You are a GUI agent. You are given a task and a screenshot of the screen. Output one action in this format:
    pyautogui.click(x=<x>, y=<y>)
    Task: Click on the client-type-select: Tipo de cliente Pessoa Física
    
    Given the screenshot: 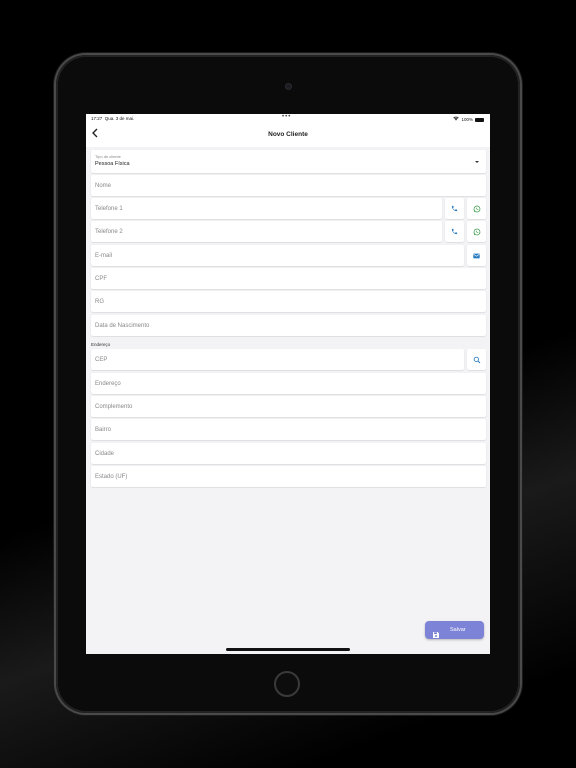 What is the action you would take?
    pyautogui.click(x=288, y=161)
    